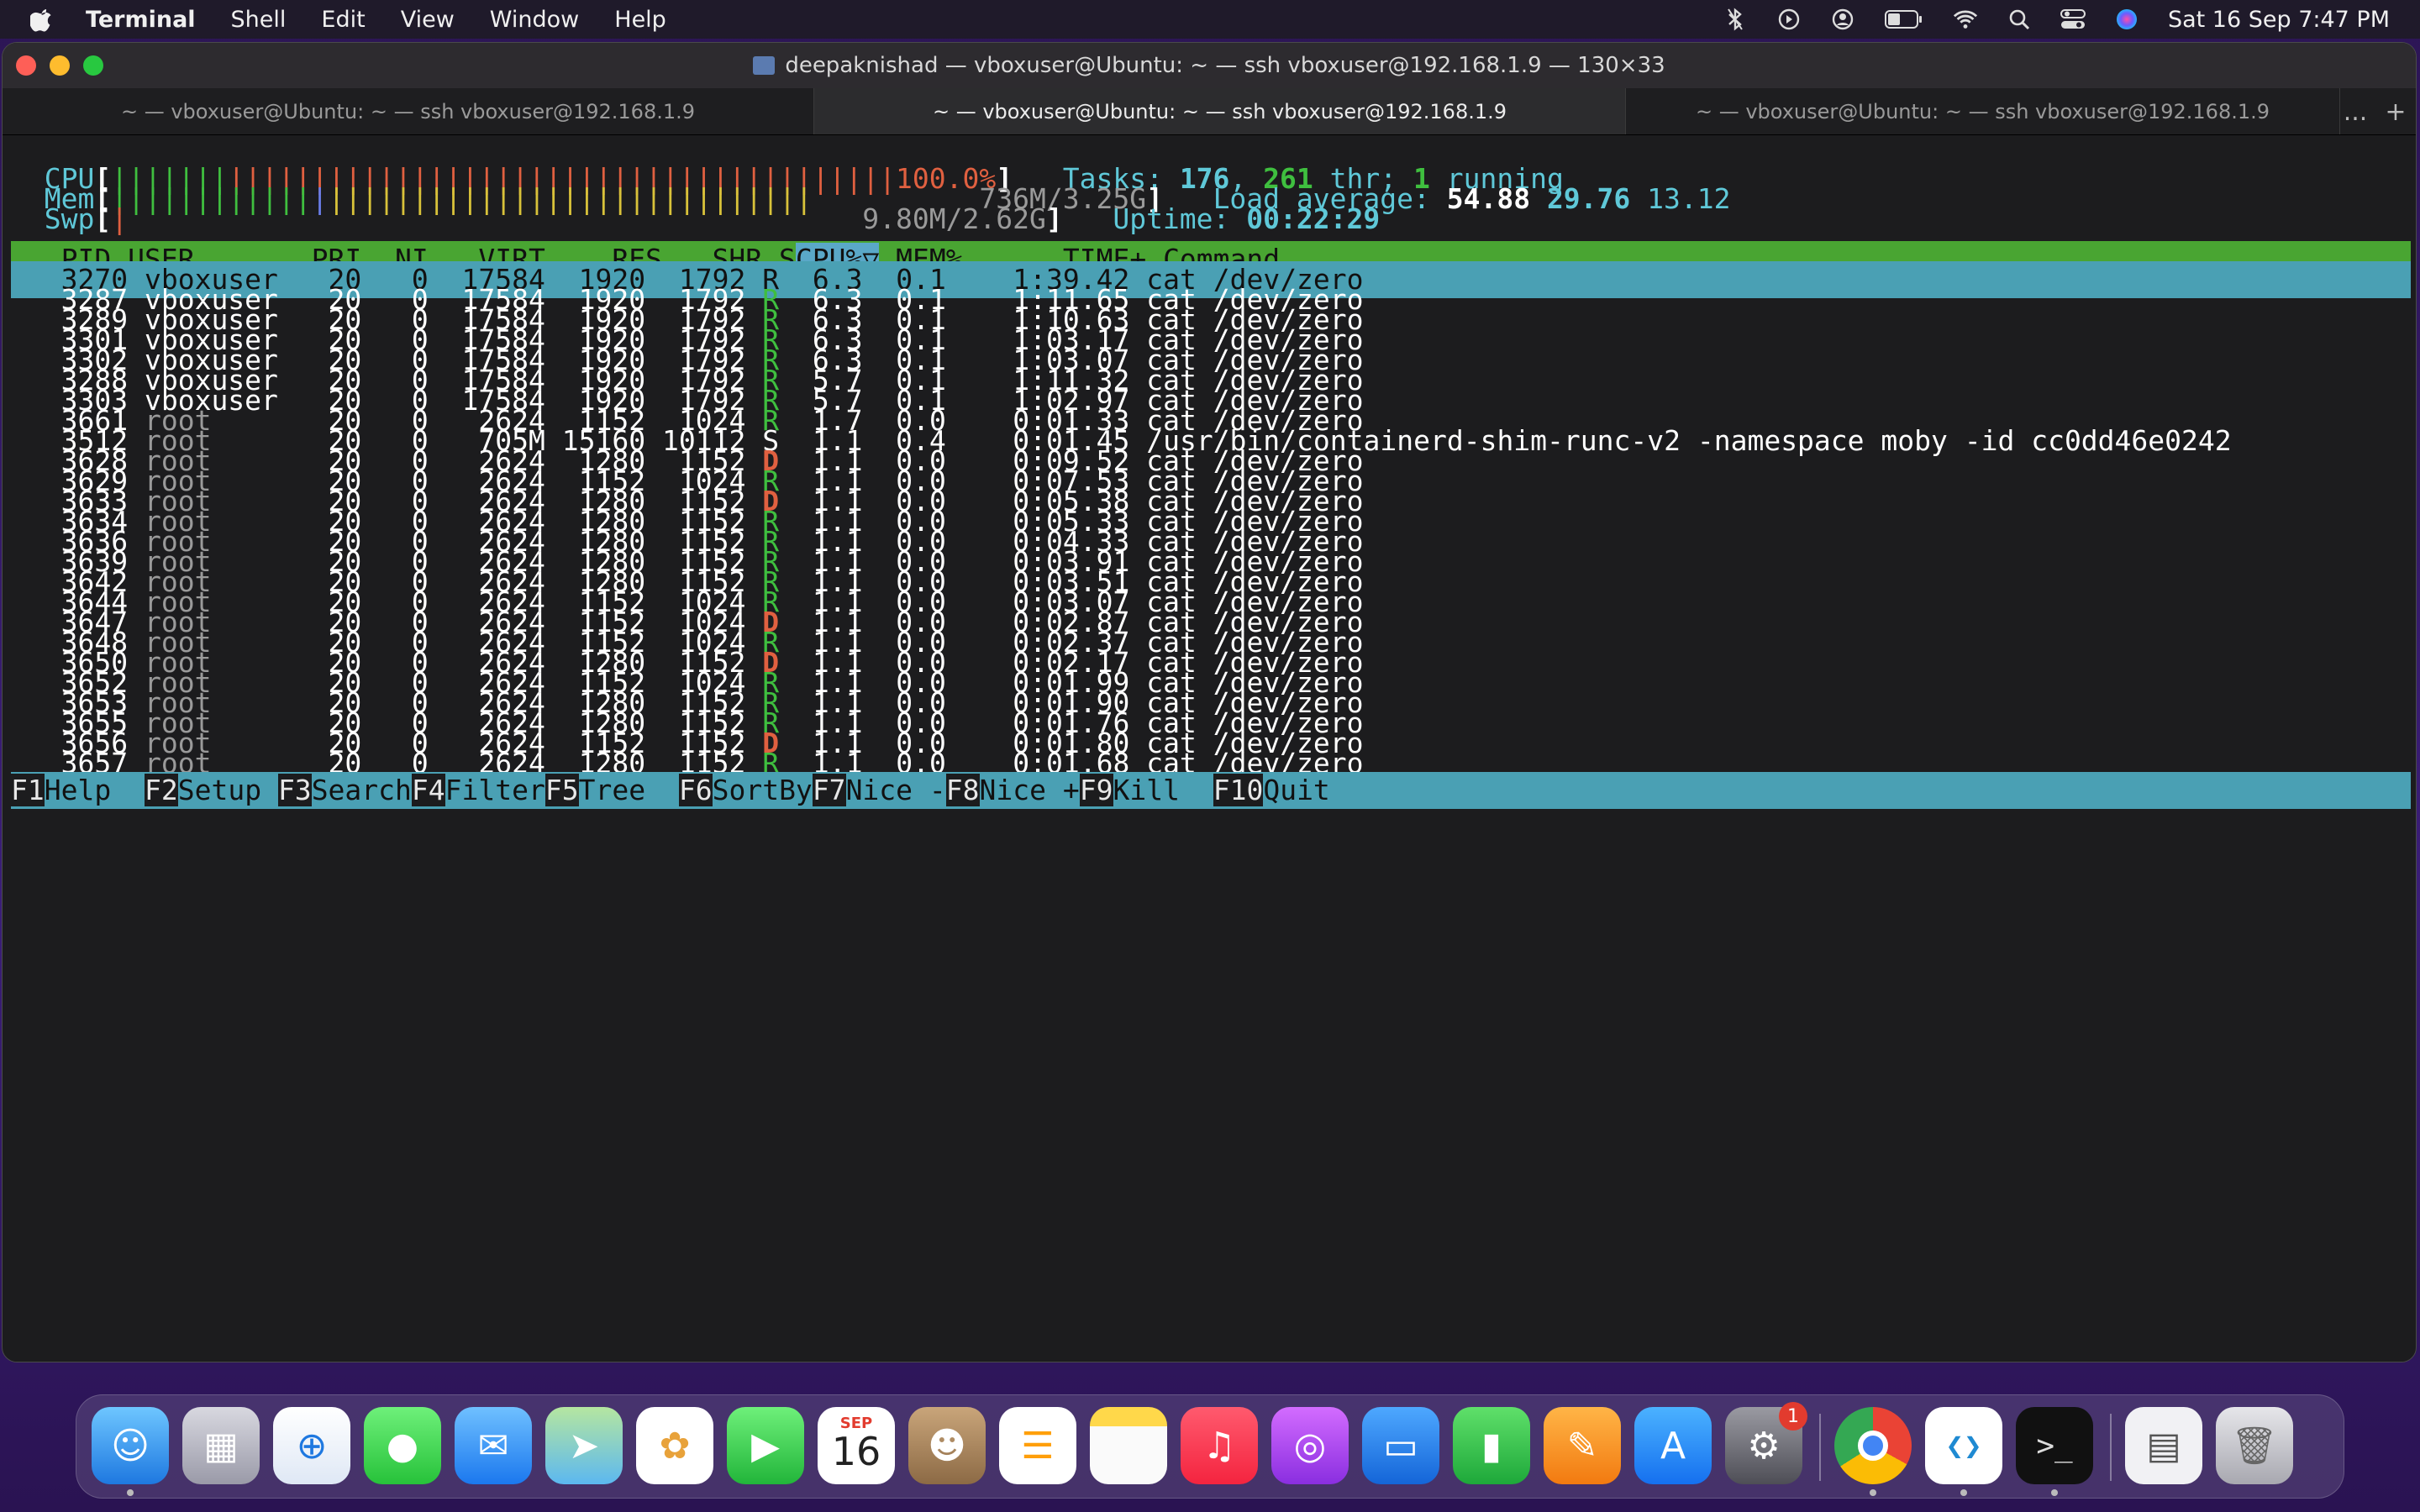  I want to click on preview-icon: ▤, so click(2163, 1445).